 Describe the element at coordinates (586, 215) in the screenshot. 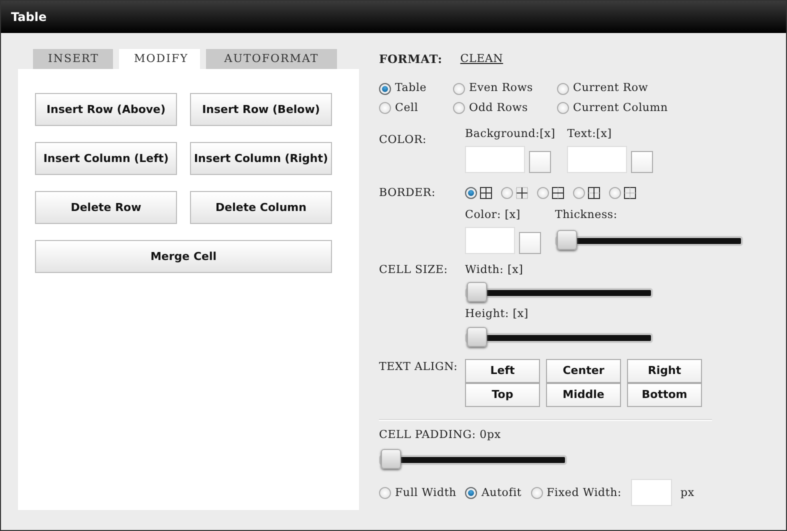

I see `field-label: Thickness:` at that location.